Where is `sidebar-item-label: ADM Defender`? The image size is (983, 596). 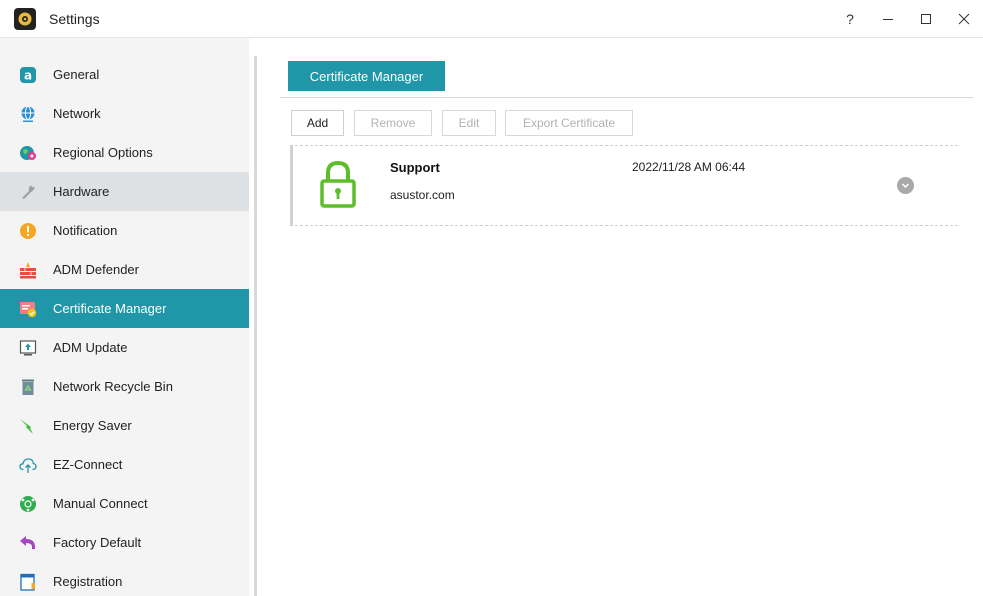 sidebar-item-label: ADM Defender is located at coordinates (96, 269).